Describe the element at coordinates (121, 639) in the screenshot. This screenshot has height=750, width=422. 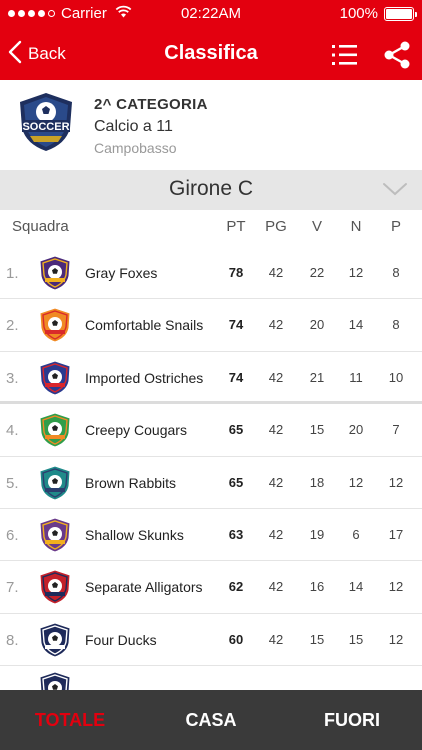
I see `team-name: Four Ducks` at that location.